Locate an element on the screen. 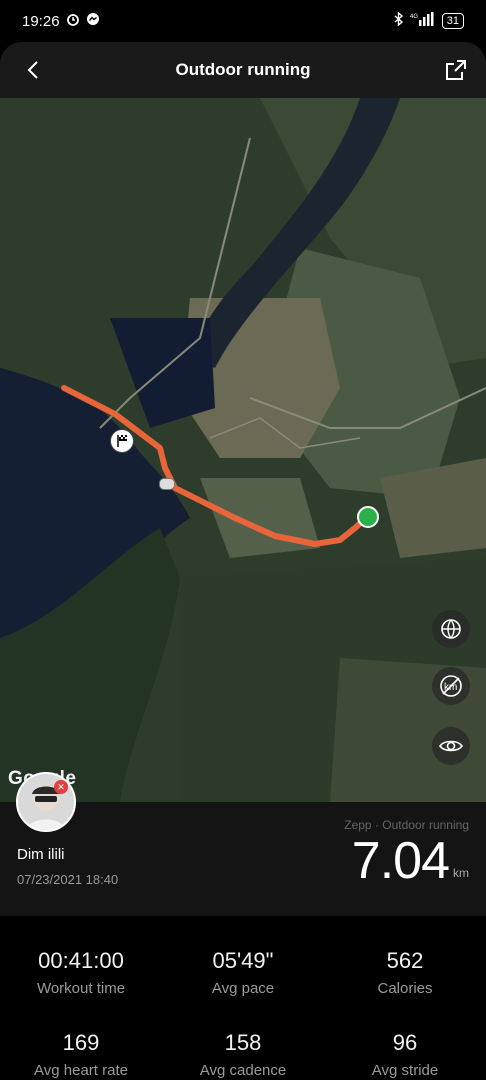 The width and height of the screenshot is (486, 1080). stat-avg-cadence: 158 Avg cadence is located at coordinates (243, 1054).